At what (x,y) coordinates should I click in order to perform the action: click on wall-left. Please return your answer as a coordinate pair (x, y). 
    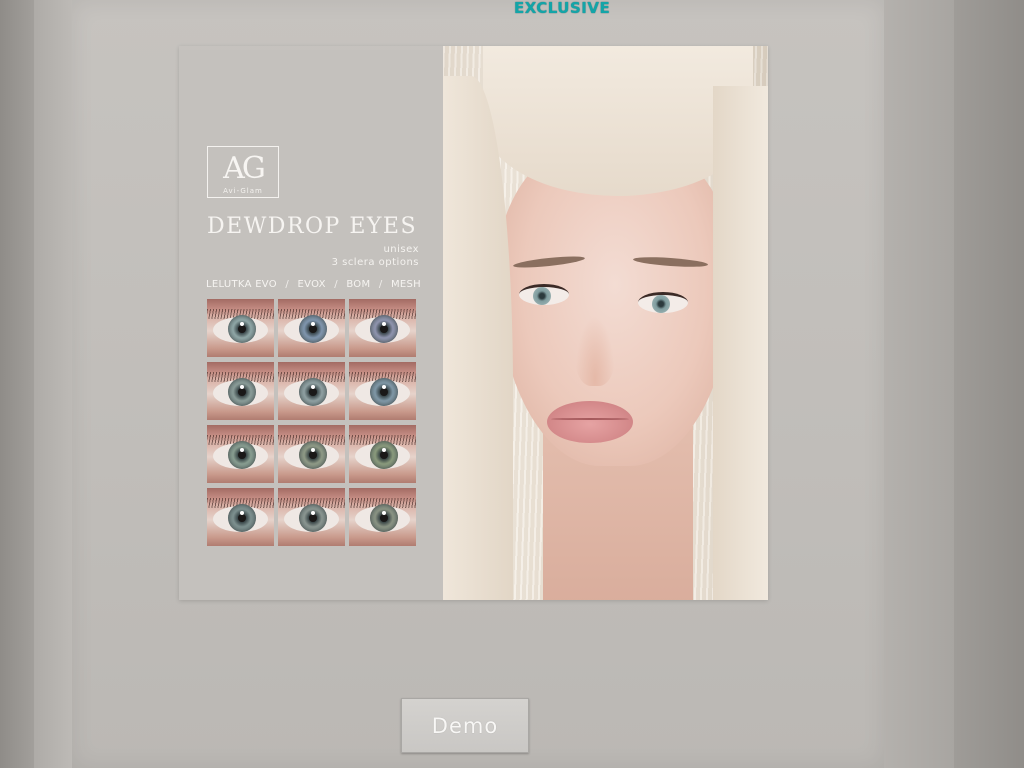
    Looking at the image, I should click on (17, 384).